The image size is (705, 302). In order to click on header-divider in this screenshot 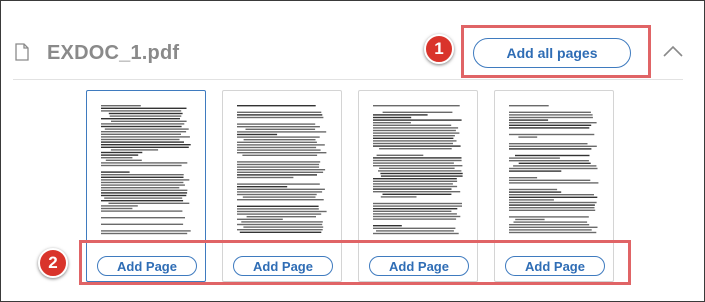, I will do `click(348, 79)`.